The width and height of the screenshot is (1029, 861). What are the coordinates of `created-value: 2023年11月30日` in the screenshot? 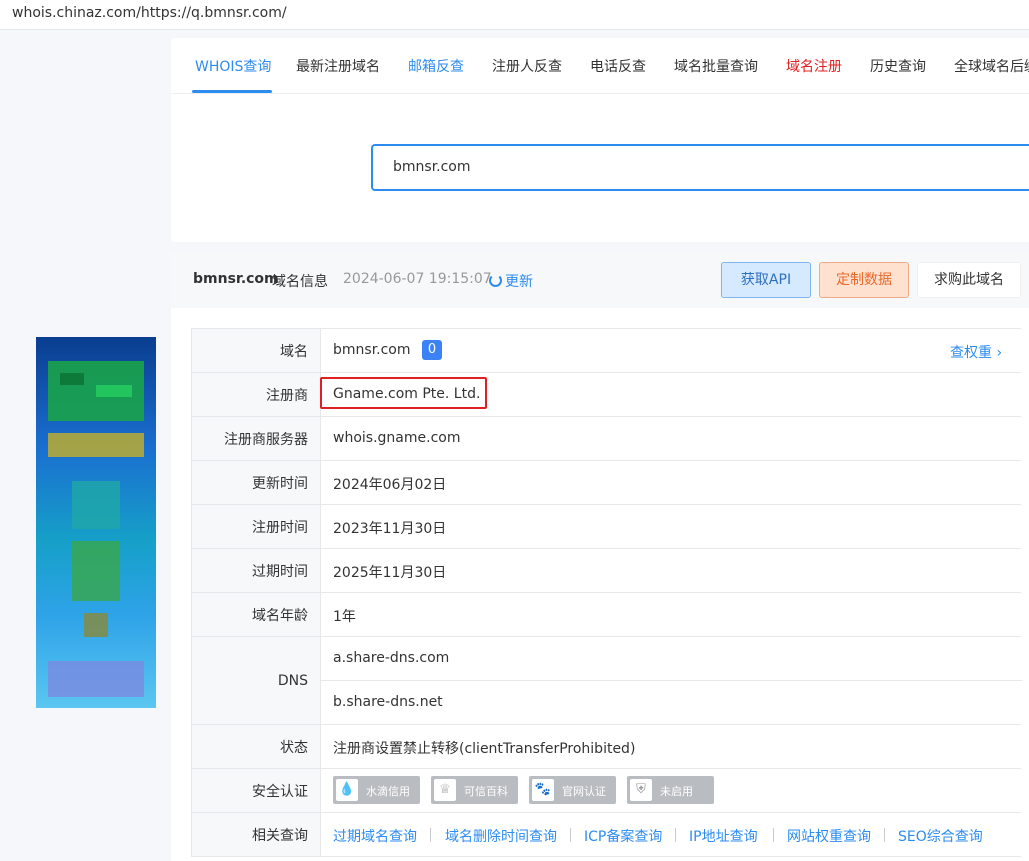 It's located at (390, 529).